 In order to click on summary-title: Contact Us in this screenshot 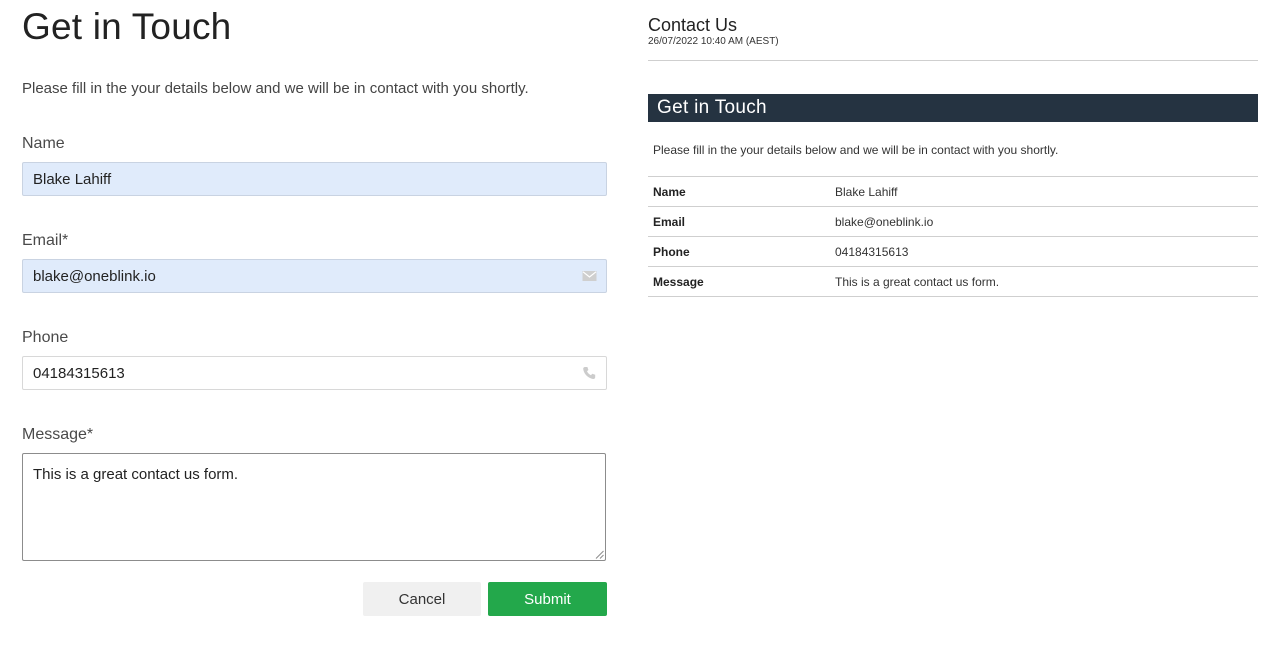, I will do `click(693, 25)`.